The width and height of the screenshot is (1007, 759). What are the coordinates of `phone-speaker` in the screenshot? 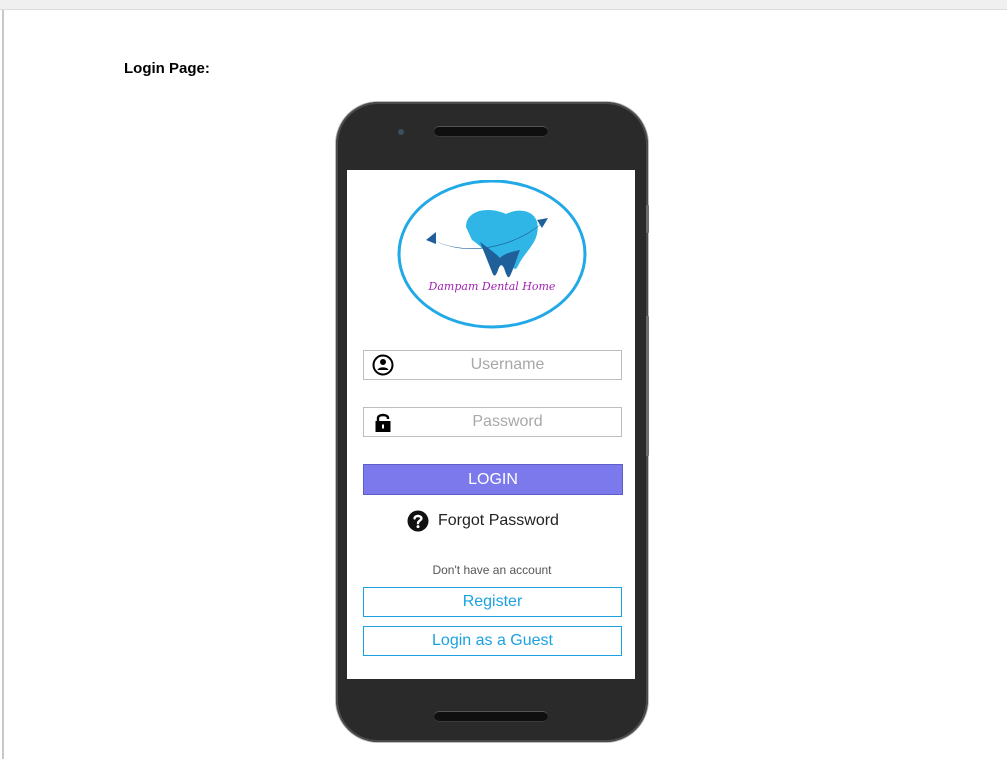 It's located at (491, 131).